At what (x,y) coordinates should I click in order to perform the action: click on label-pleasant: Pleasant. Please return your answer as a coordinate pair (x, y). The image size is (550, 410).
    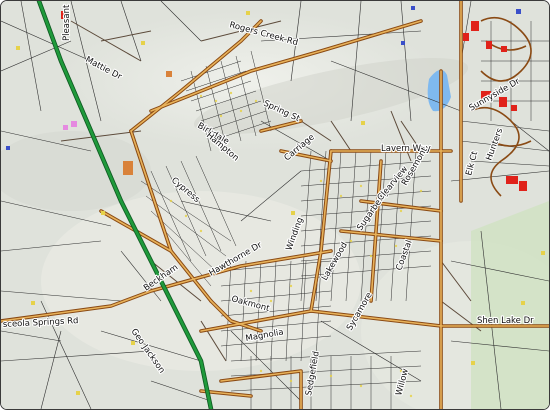
    Looking at the image, I should click on (67, 22).